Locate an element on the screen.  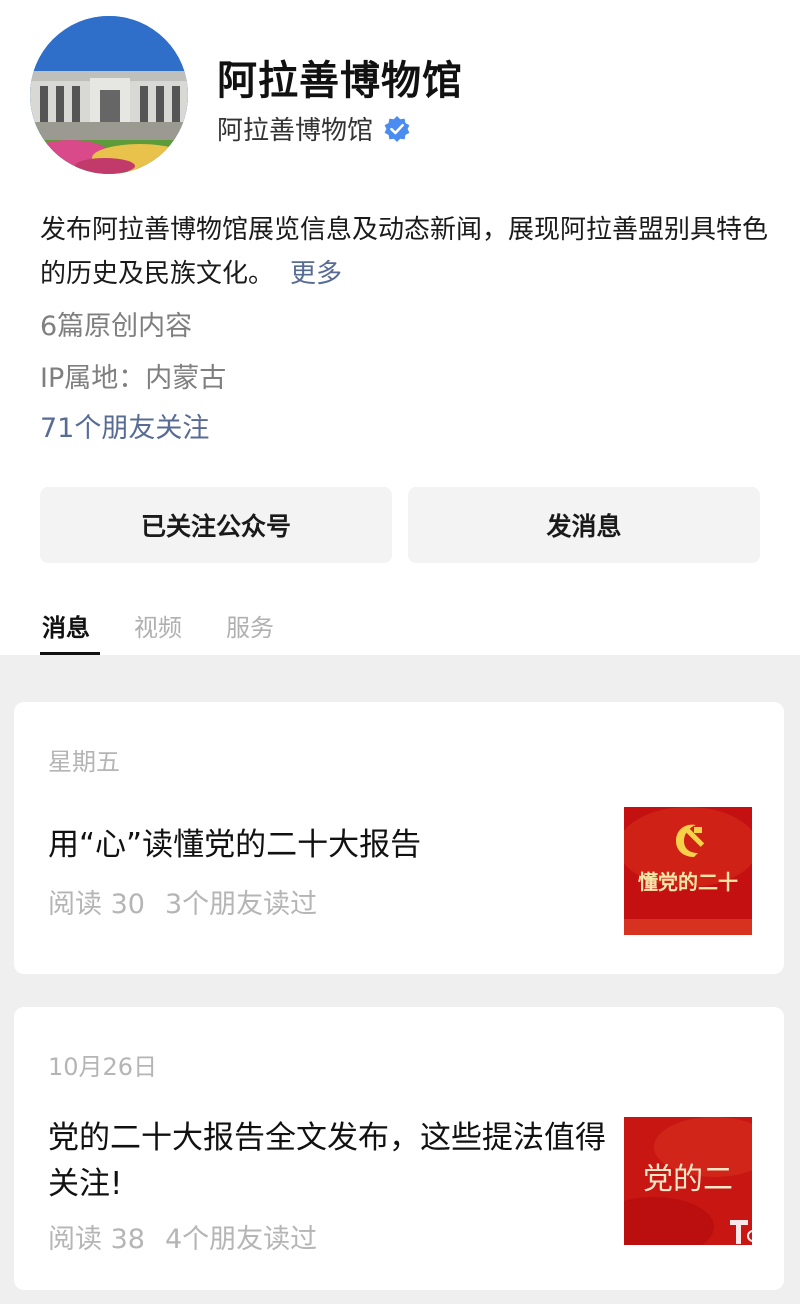
thumbnail-image: 懂党的二十 is located at coordinates (688, 871).